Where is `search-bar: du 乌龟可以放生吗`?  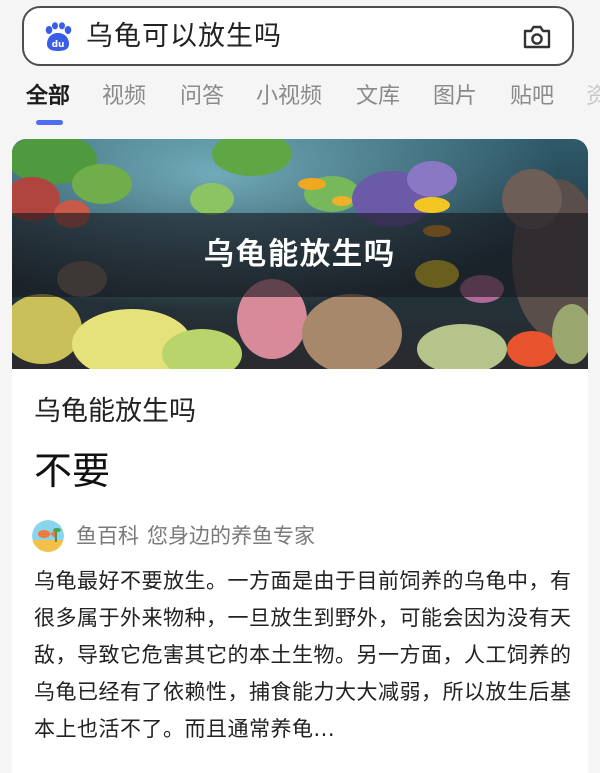
search-bar: du 乌龟可以放生吗 is located at coordinates (298, 36).